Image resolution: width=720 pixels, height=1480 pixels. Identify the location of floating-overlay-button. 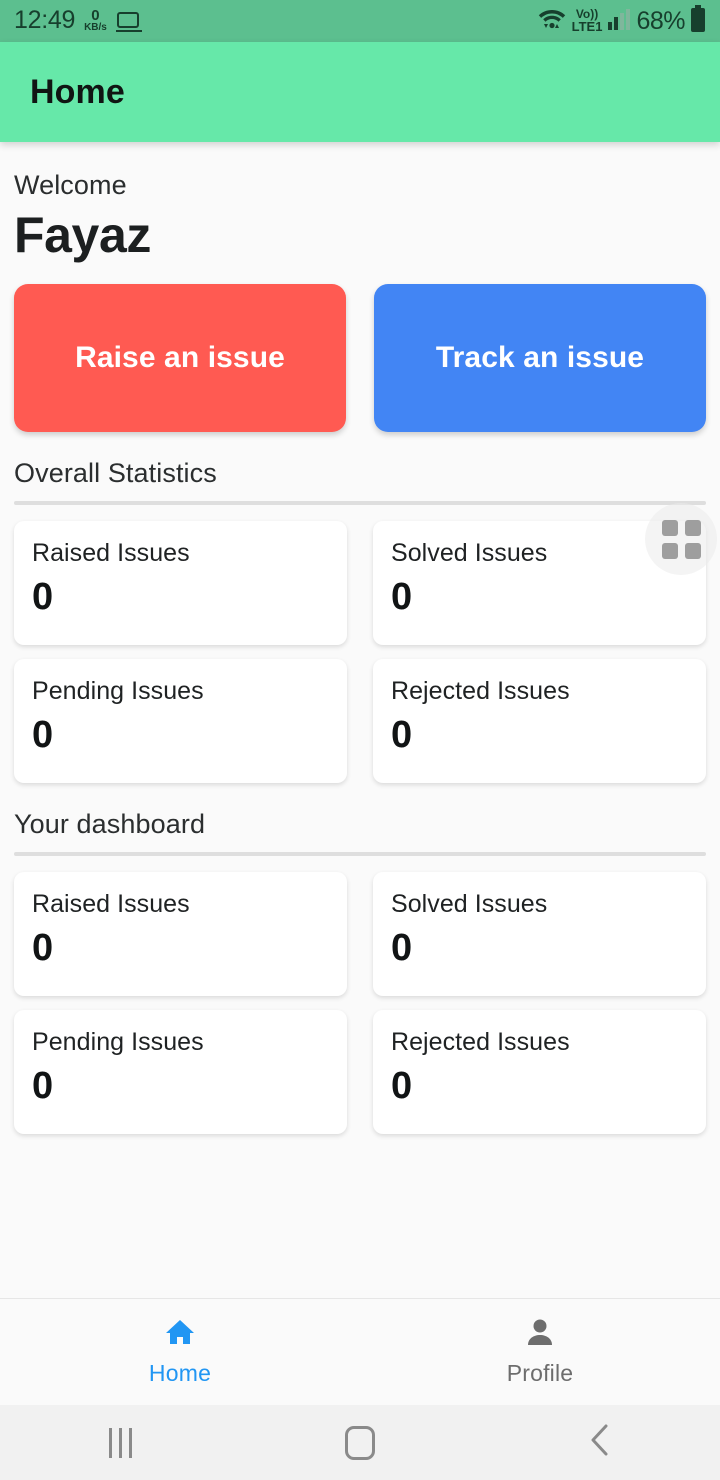
(681, 539).